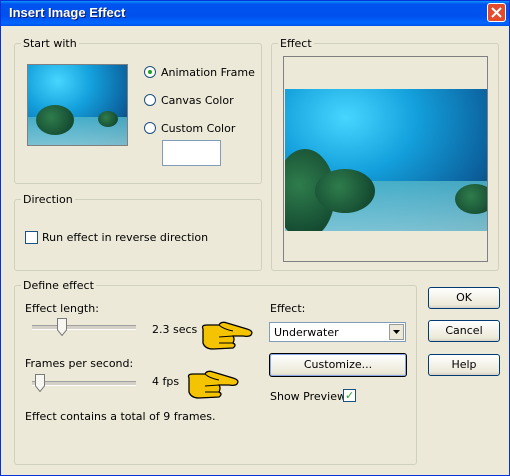 This screenshot has height=476, width=510. Describe the element at coordinates (197, 100) in the screenshot. I see `canvas-color-label: Canvas Color` at that location.